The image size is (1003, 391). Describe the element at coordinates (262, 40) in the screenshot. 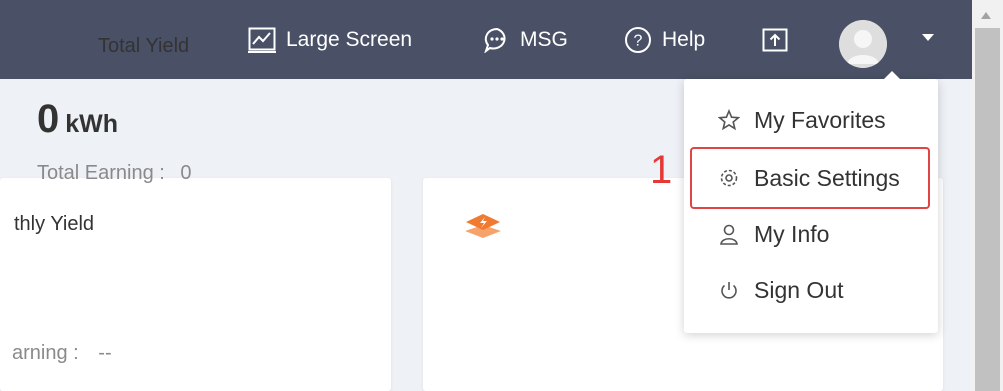

I see `line-chart-icon` at that location.